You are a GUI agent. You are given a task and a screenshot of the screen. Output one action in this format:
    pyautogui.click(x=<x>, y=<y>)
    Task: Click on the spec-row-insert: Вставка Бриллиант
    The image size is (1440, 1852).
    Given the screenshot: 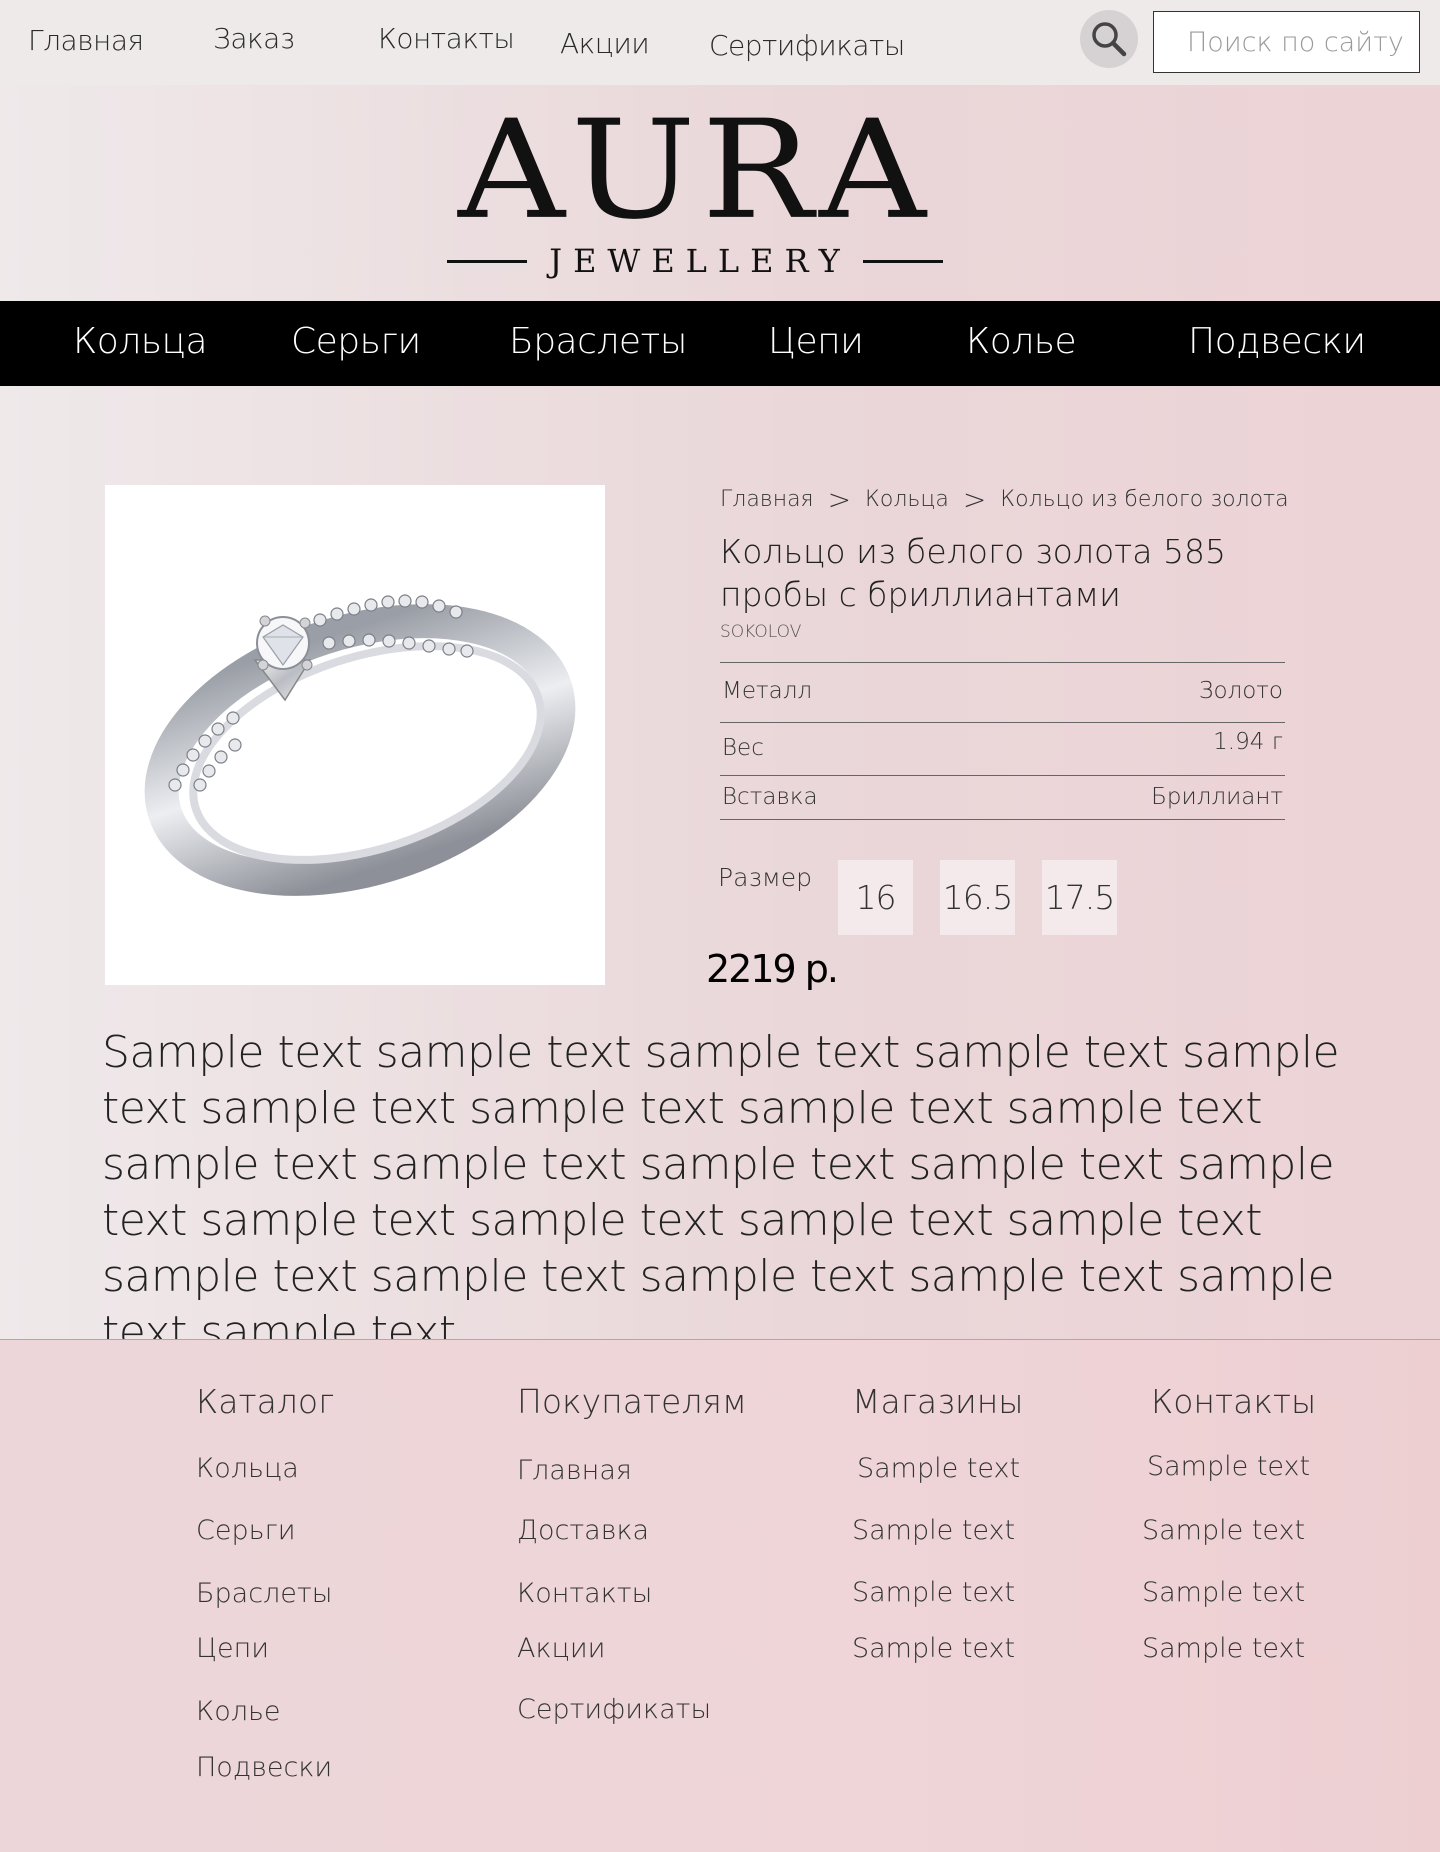 What is the action you would take?
    pyautogui.click(x=1002, y=797)
    